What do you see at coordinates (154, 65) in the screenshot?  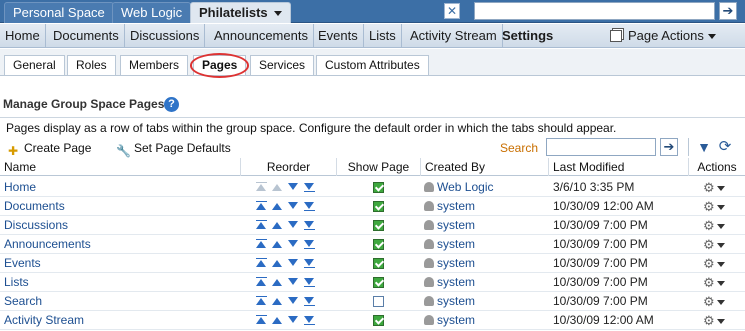 I see `tab-members: Members` at bounding box center [154, 65].